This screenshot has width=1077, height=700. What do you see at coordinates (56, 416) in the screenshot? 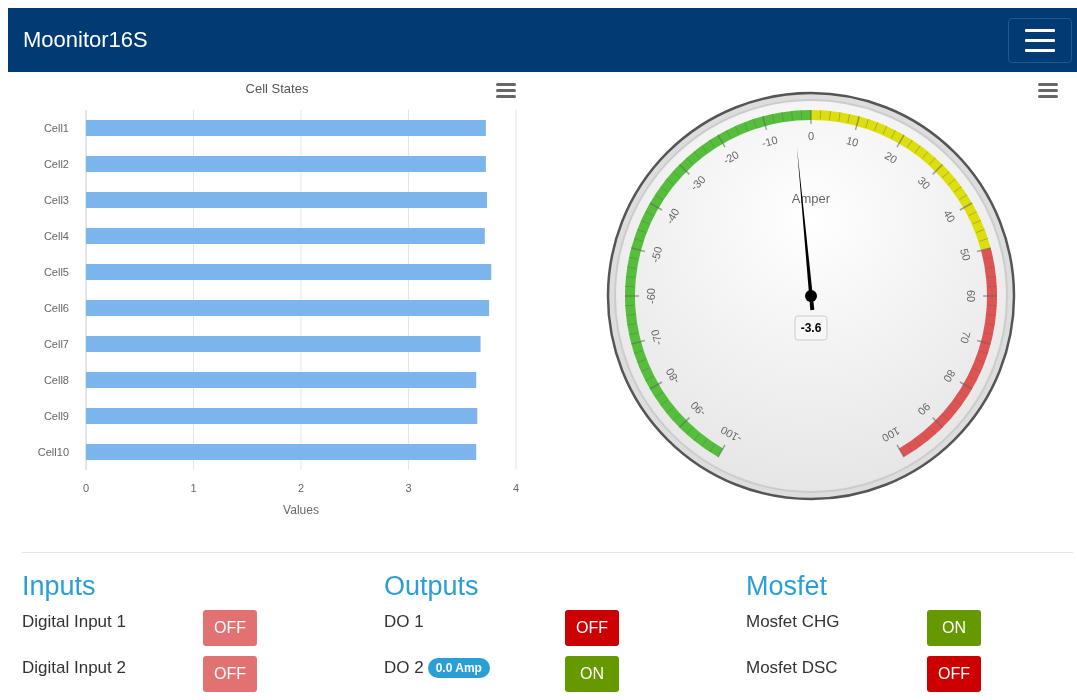
I see `category-label: Cell9` at bounding box center [56, 416].